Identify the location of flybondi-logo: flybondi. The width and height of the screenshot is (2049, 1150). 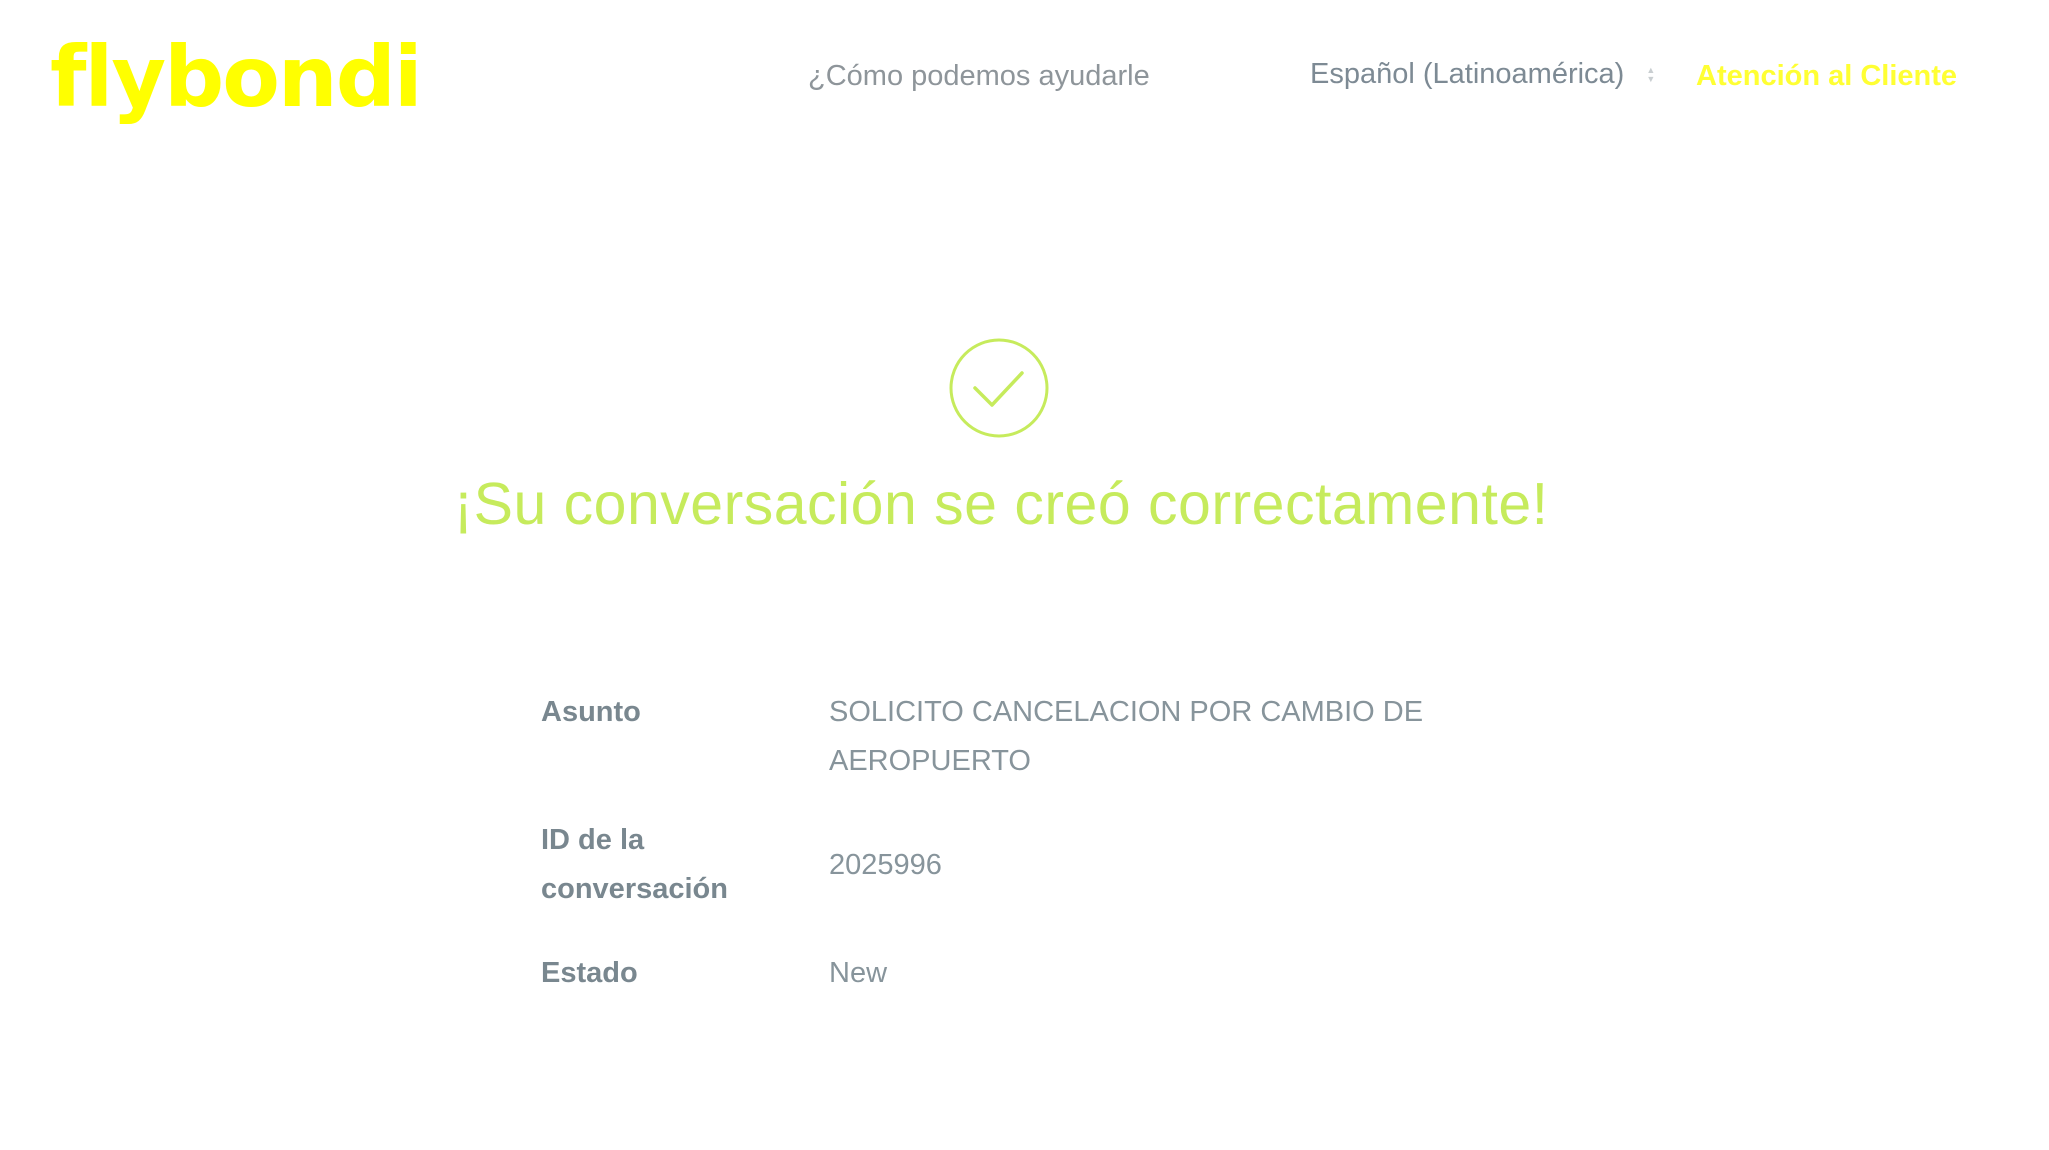
(236, 77).